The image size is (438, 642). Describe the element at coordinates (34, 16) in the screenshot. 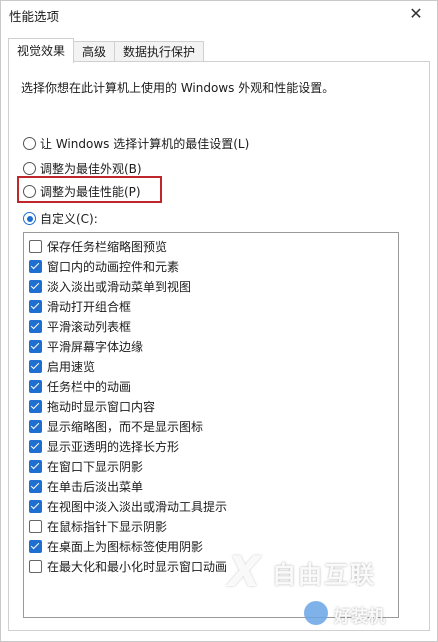

I see `window-title: 性能选项` at that location.